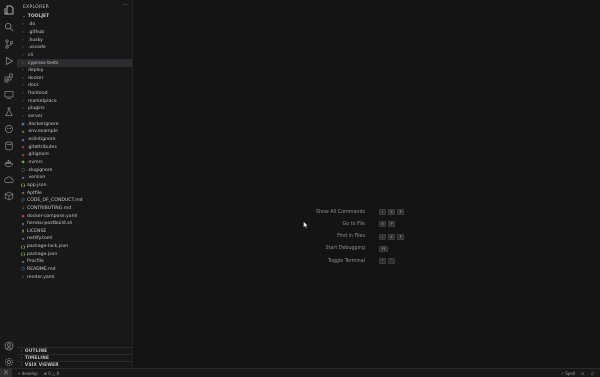 The width and height of the screenshot is (600, 377). I want to click on file-item: $ heroku-postbuild.sh, so click(74, 224).